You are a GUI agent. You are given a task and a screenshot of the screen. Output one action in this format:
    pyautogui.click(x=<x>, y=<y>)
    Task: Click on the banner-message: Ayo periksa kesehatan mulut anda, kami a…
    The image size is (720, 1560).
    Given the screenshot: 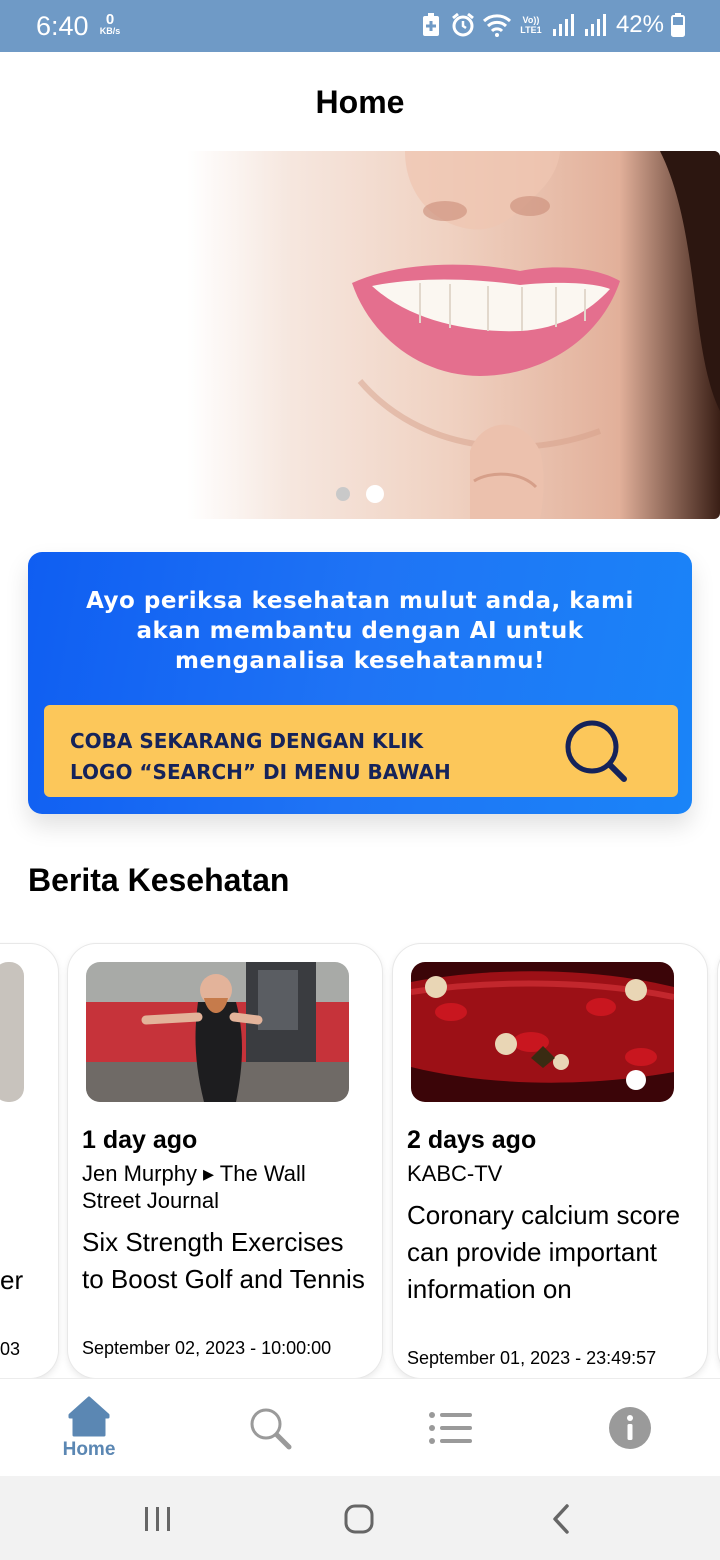 What is the action you would take?
    pyautogui.click(x=360, y=631)
    